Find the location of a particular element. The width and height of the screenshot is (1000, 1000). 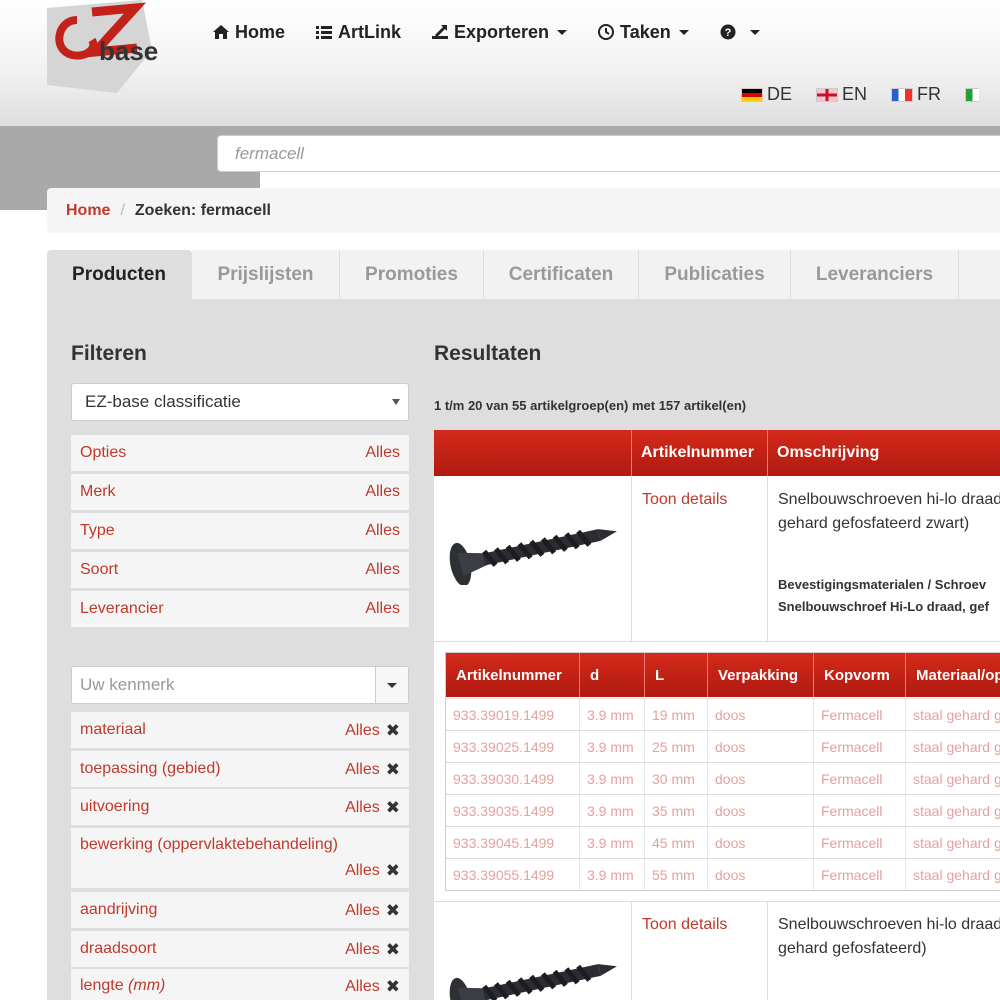

subcol-artikelnummer: Artikelnummer is located at coordinates (512, 675).